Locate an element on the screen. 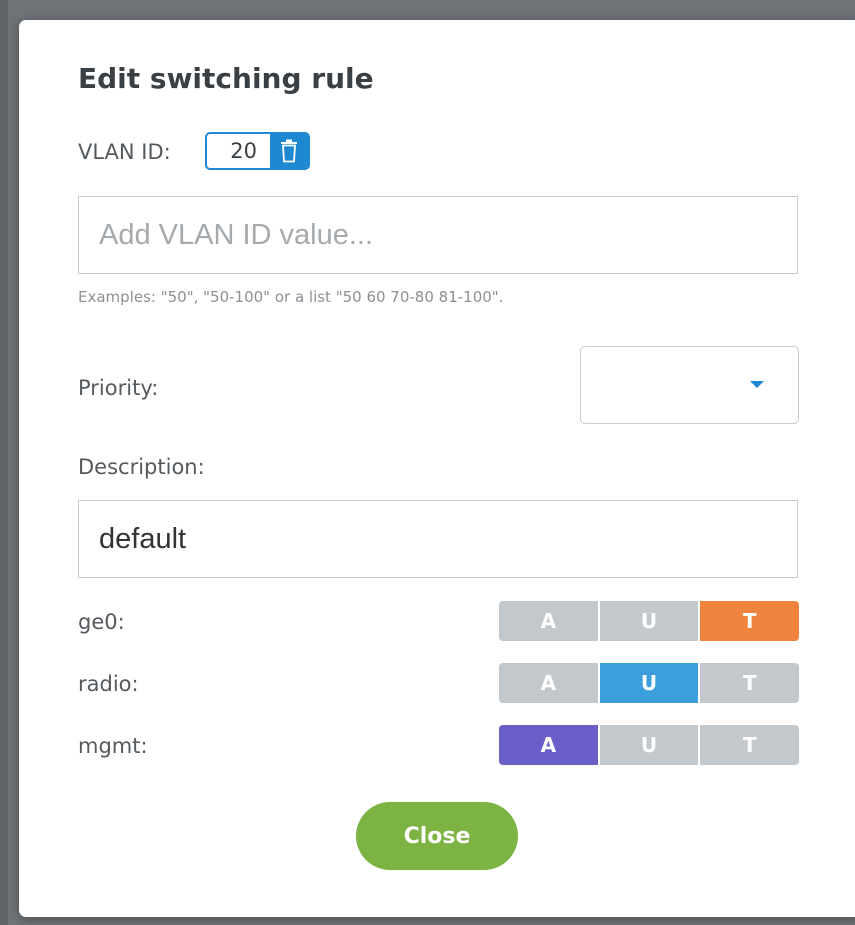 The height and width of the screenshot is (925, 855). mode-toggle-radio: A U T is located at coordinates (649, 683).